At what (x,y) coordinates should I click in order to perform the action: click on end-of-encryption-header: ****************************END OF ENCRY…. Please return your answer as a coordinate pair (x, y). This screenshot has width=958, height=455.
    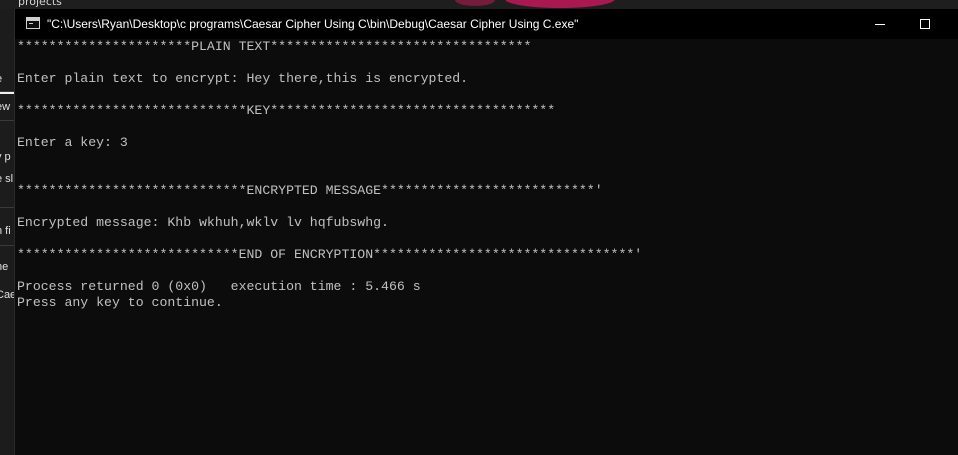
    Looking at the image, I should click on (330, 254).